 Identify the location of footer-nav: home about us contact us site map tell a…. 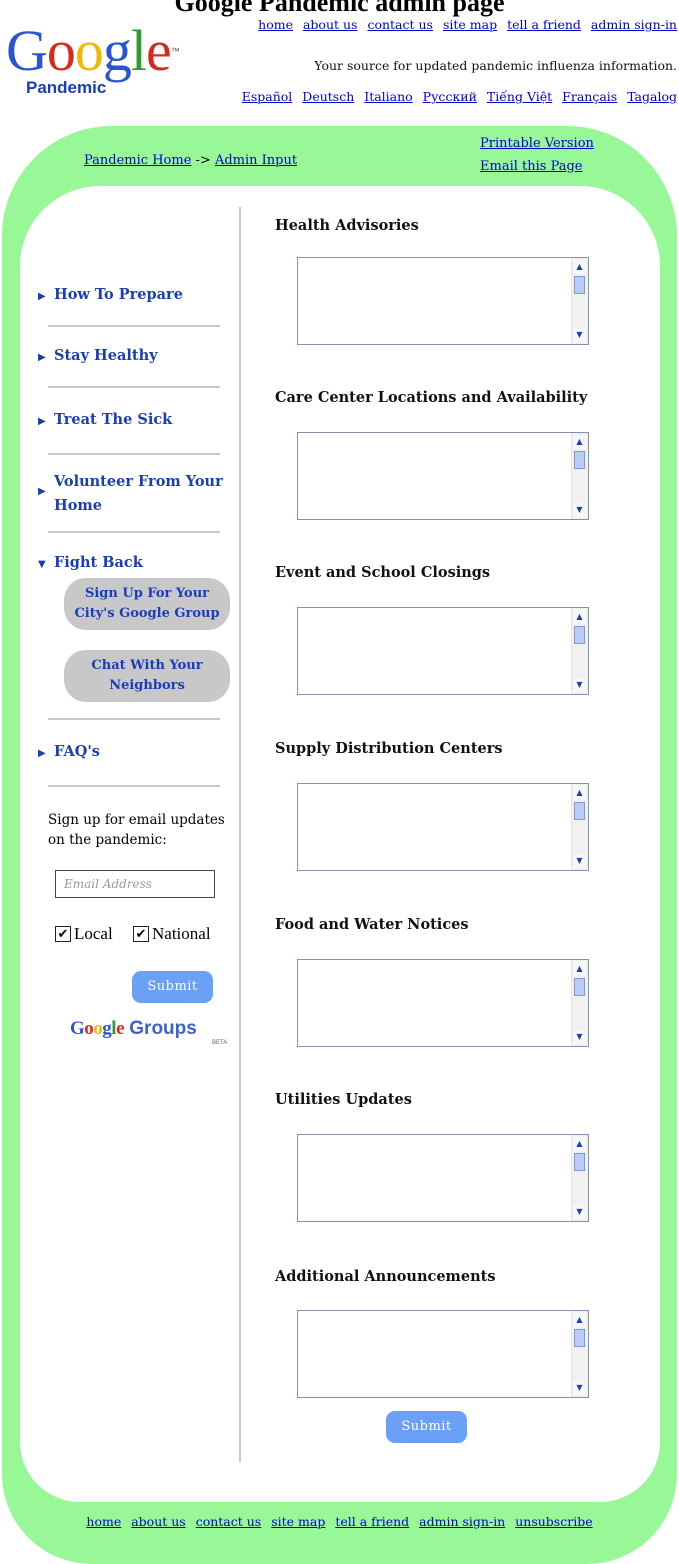
(339, 1521).